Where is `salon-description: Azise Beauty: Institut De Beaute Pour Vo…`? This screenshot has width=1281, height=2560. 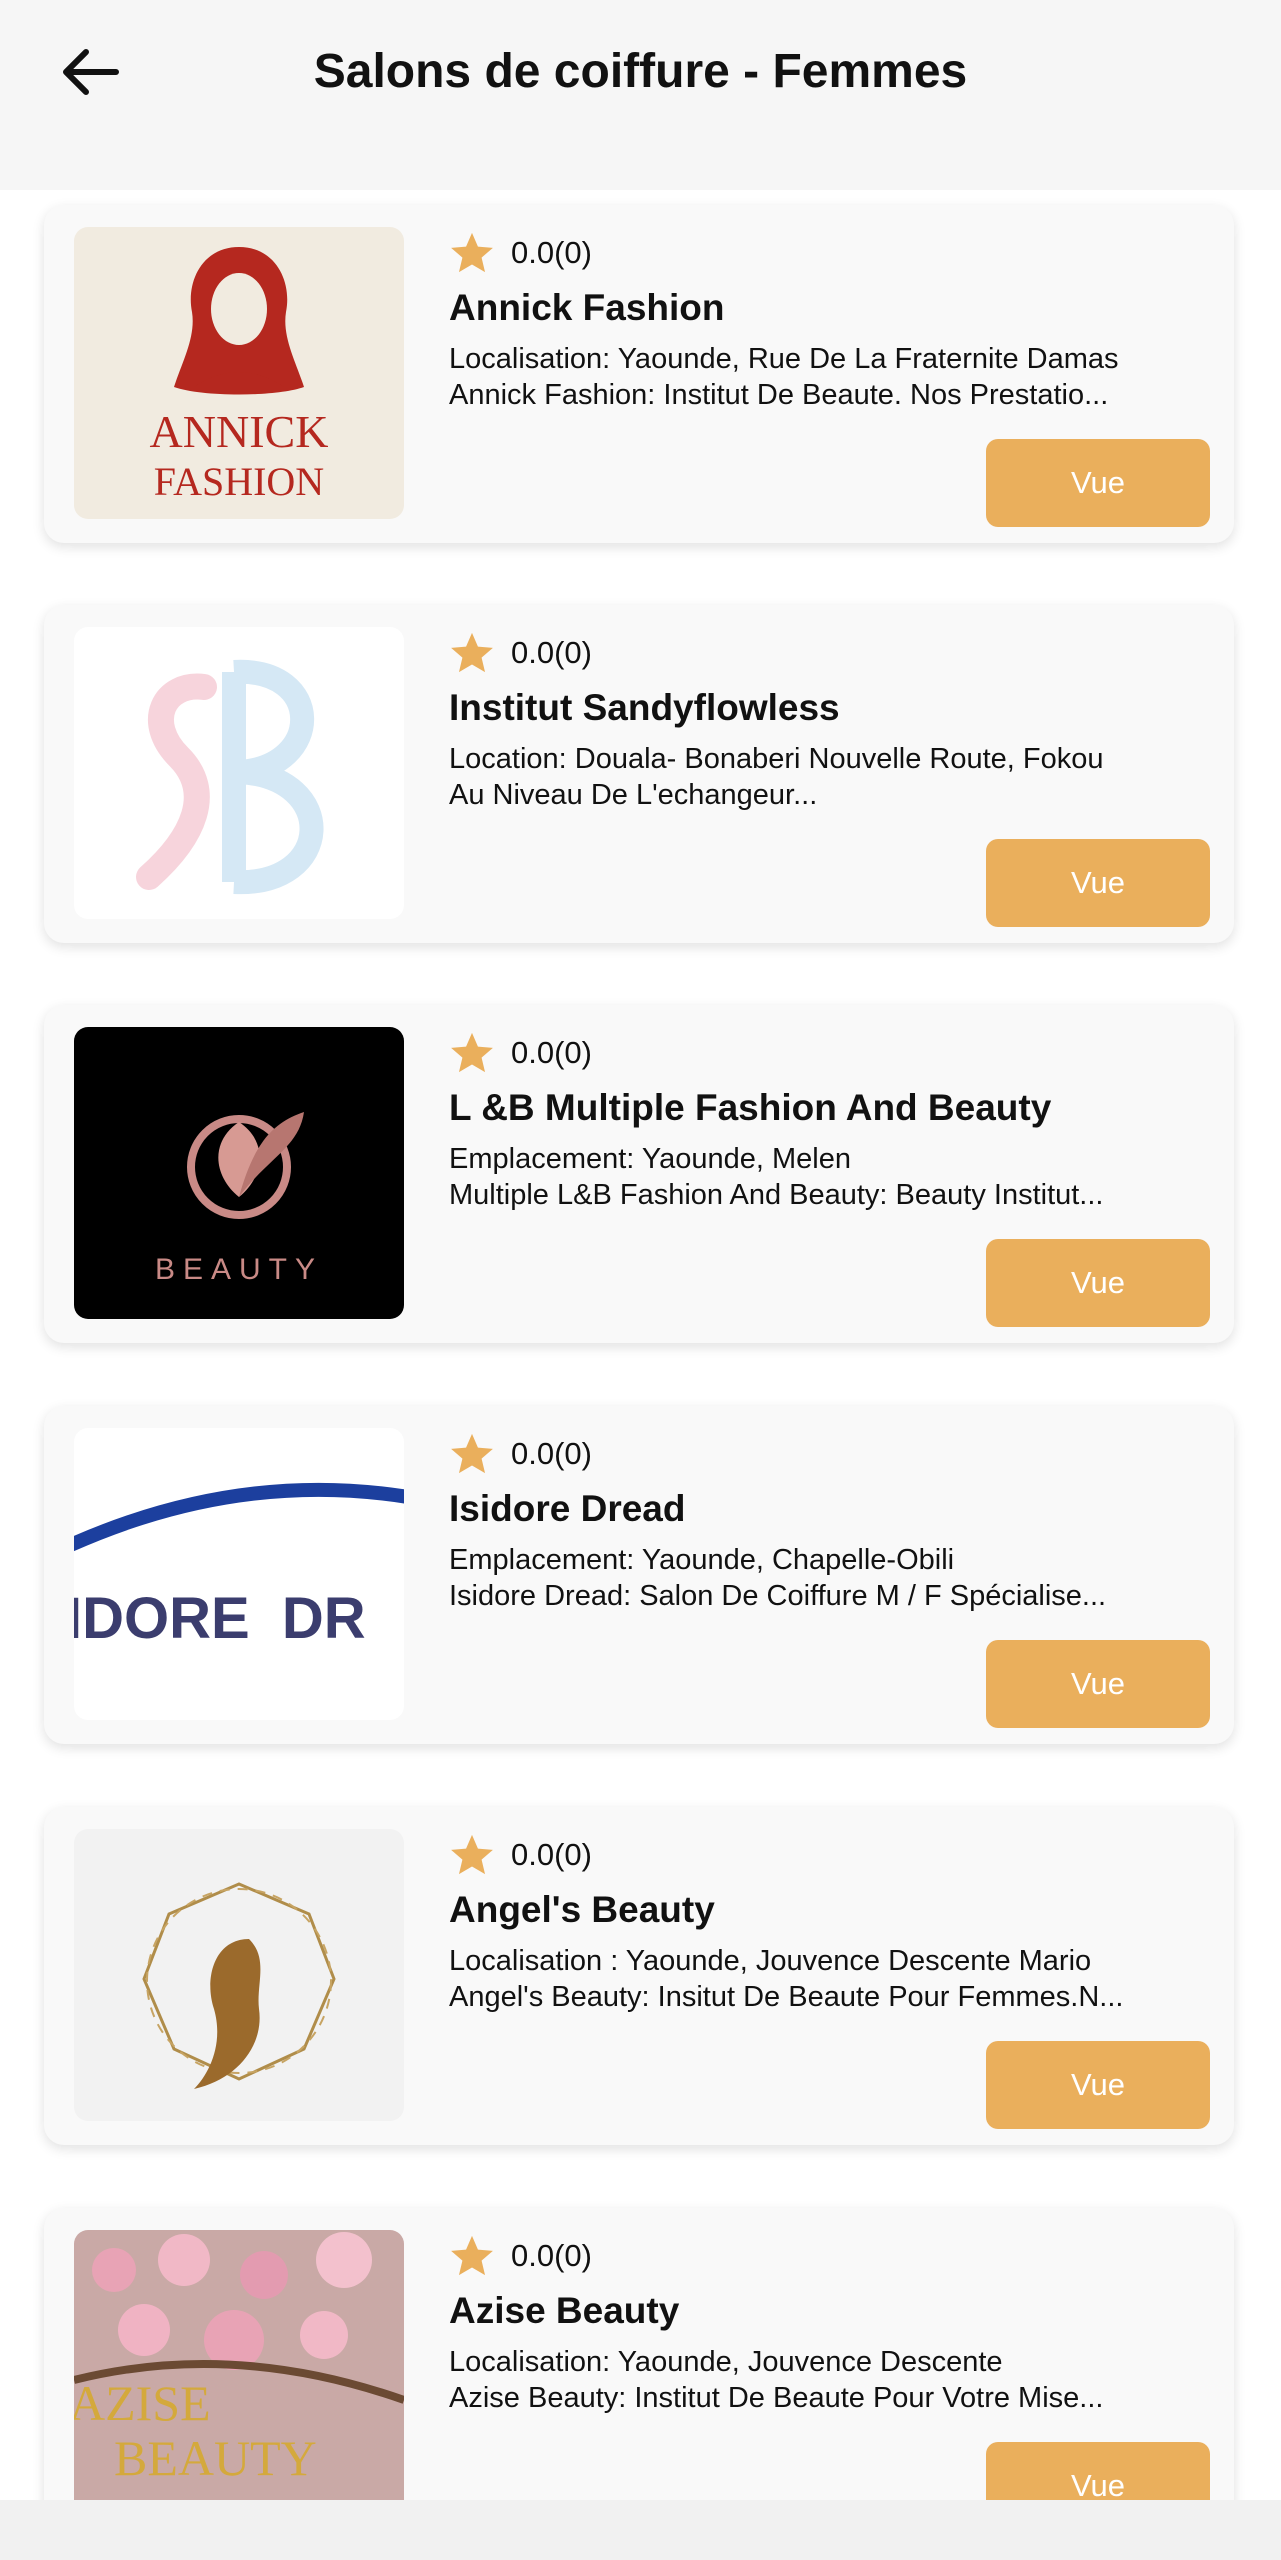 salon-description: Azise Beauty: Institut De Beaute Pour Vo… is located at coordinates (776, 2398).